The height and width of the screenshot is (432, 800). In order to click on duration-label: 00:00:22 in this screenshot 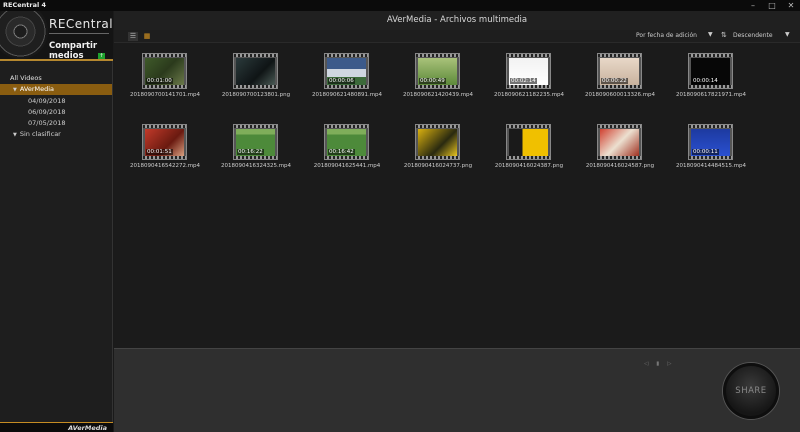, I will do `click(614, 81)`.